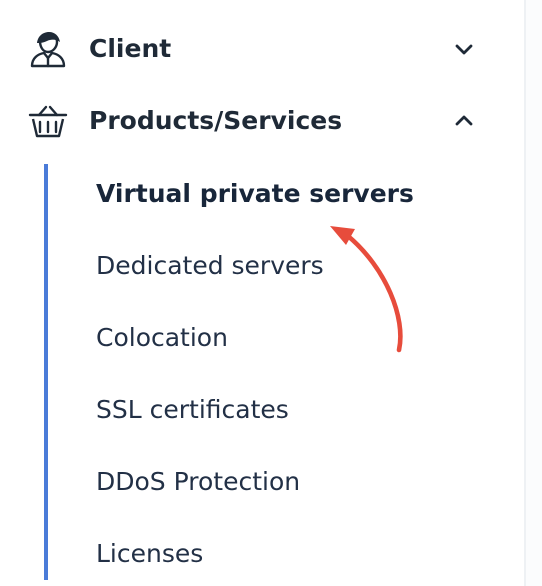  Describe the element at coordinates (210, 266) in the screenshot. I see `submenu-item-dedicated-servers: Dedicated servers` at that location.